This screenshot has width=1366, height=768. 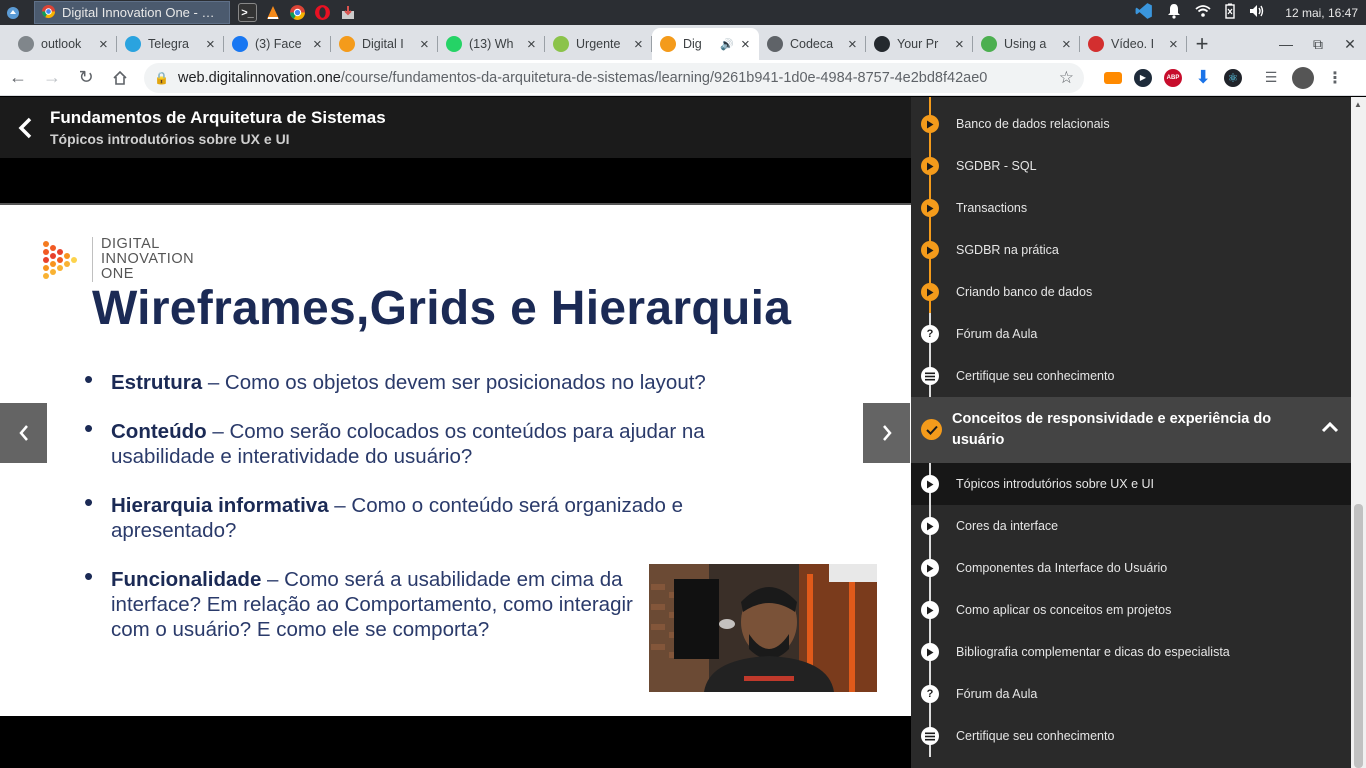 I want to click on extension-orange-icon, so click(x=1113, y=77).